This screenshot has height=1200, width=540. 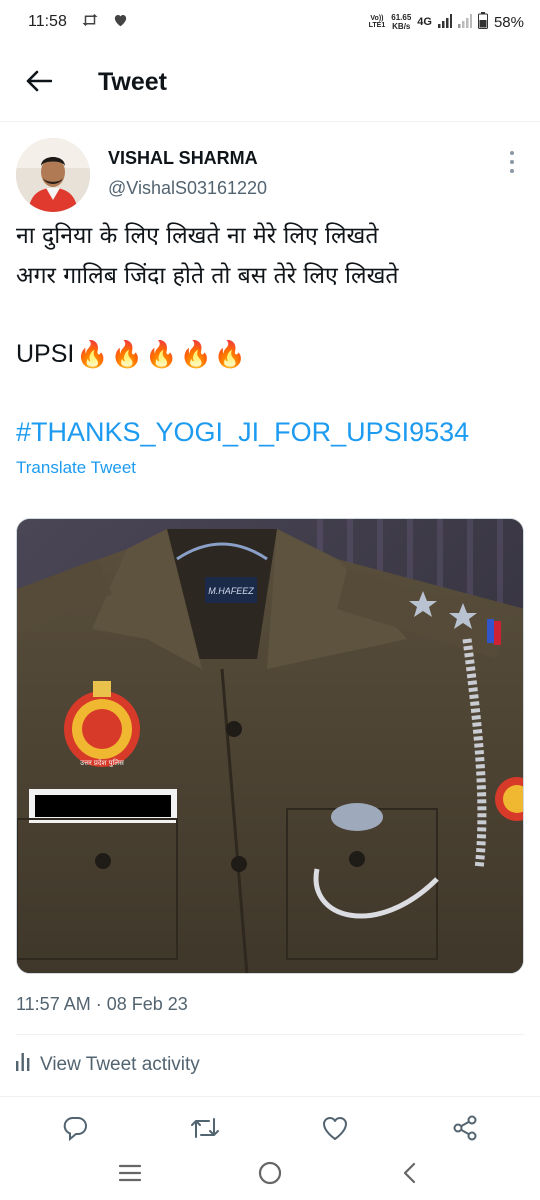 I want to click on more-options-button, so click(x=512, y=162).